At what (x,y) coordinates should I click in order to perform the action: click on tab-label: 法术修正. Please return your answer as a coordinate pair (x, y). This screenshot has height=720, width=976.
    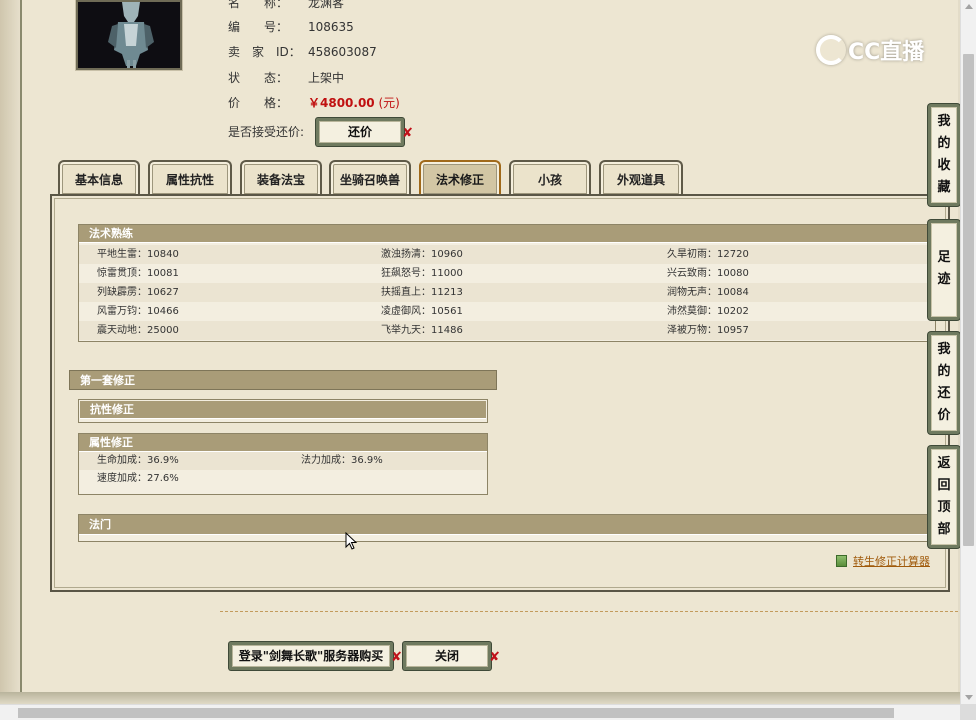
    Looking at the image, I should click on (459, 180).